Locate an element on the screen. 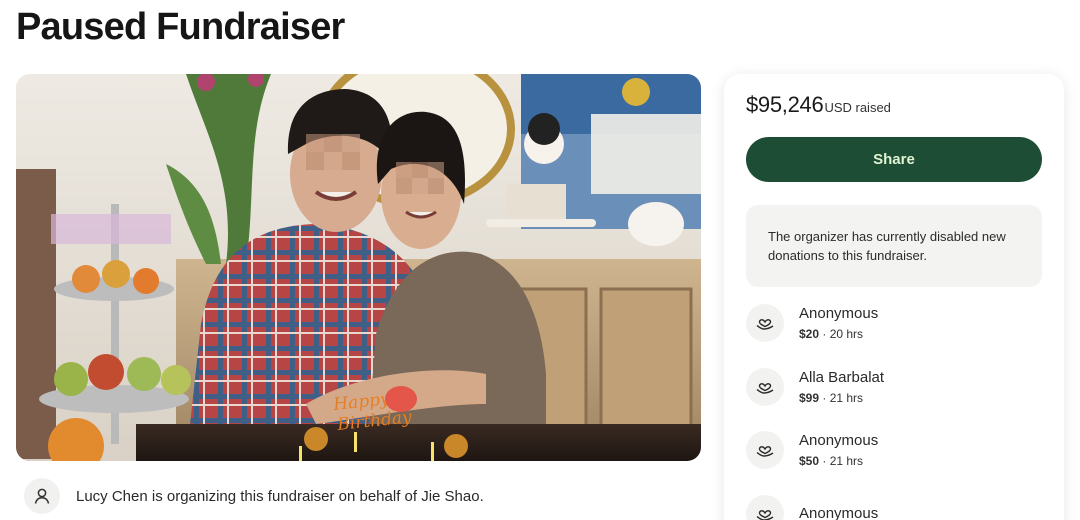 The height and width of the screenshot is (520, 1080). donation-meta: $50 · 21 hrs is located at coordinates (831, 460).